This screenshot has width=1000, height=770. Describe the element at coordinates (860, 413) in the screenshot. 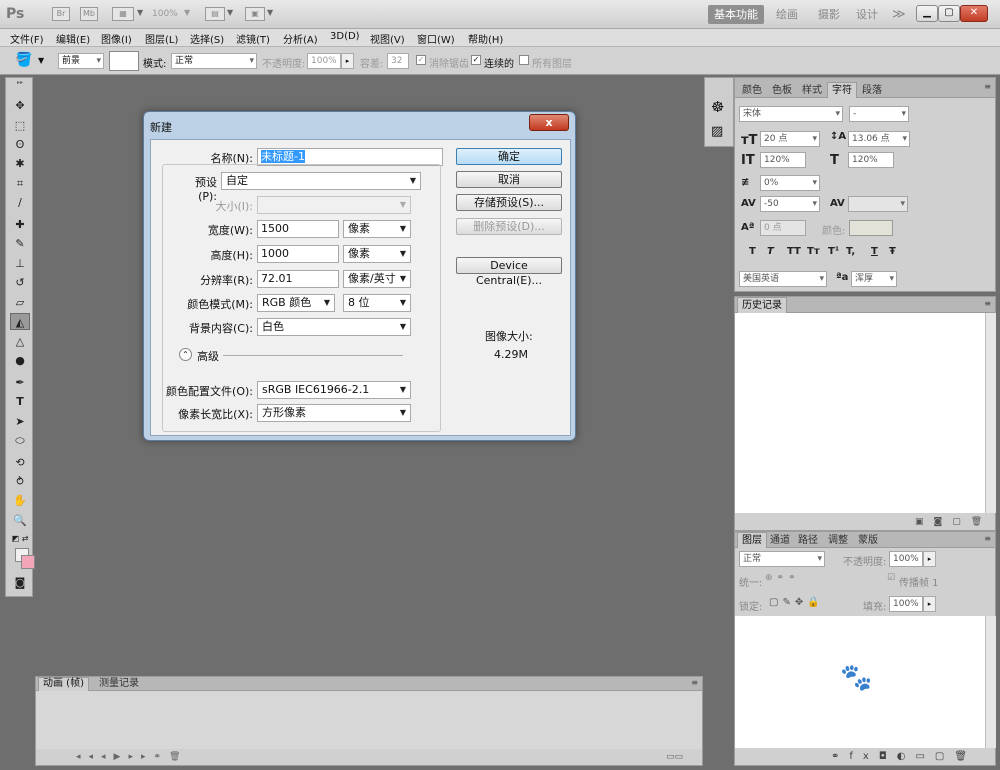

I see `history-list` at that location.